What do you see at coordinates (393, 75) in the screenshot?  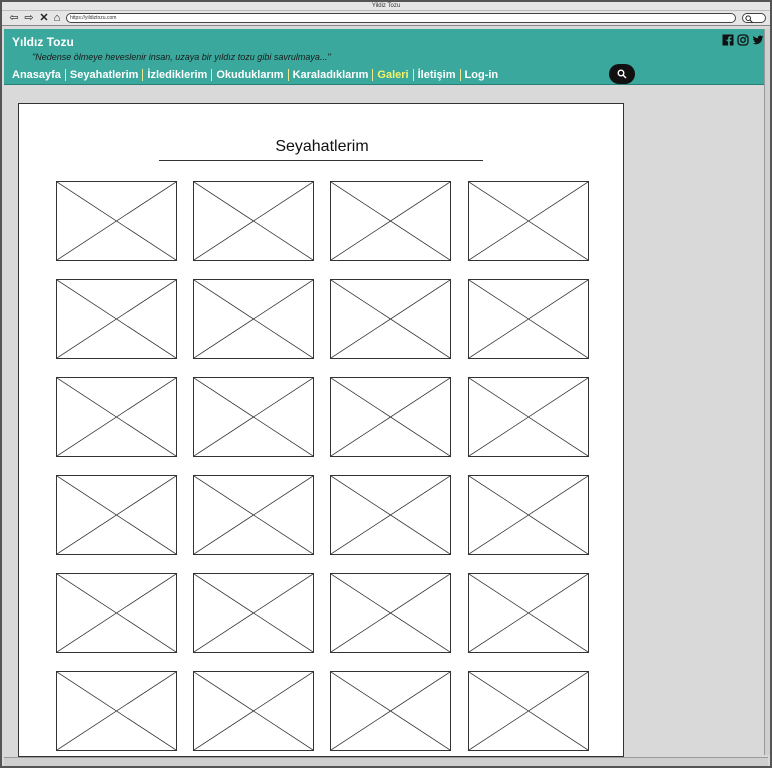 I see `nav-item-galeri: Galeri` at bounding box center [393, 75].